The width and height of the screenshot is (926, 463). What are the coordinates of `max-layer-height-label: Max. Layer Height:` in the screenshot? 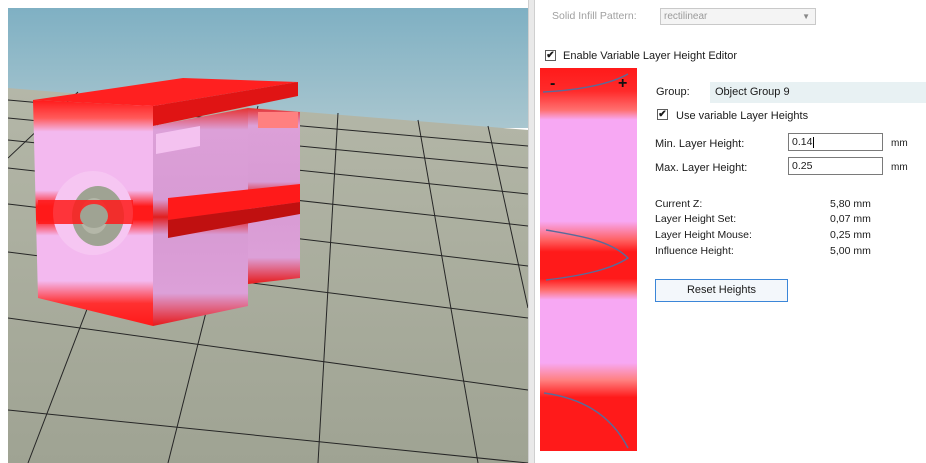 It's located at (701, 168).